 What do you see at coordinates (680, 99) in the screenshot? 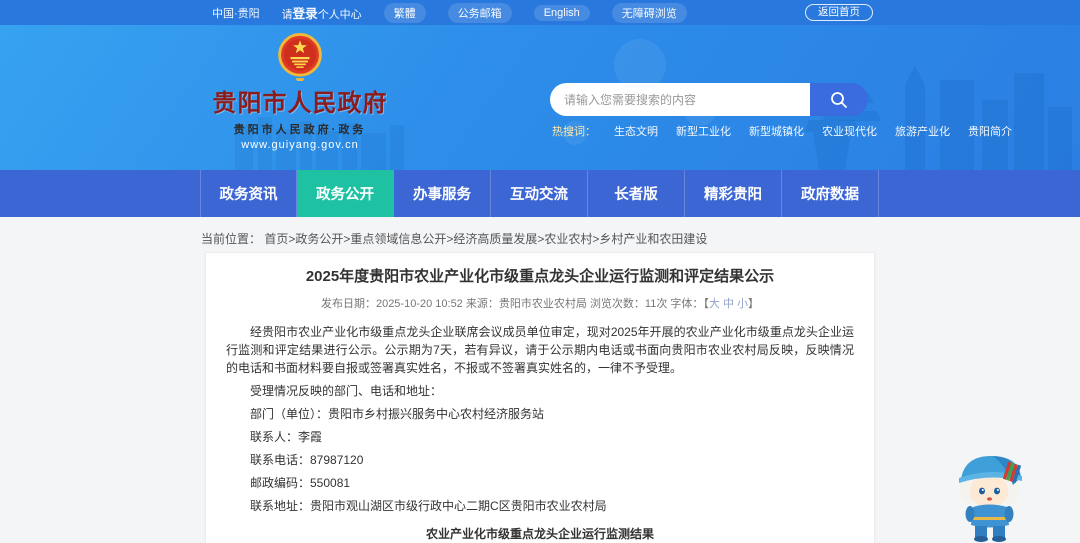
I see `search-input` at bounding box center [680, 99].